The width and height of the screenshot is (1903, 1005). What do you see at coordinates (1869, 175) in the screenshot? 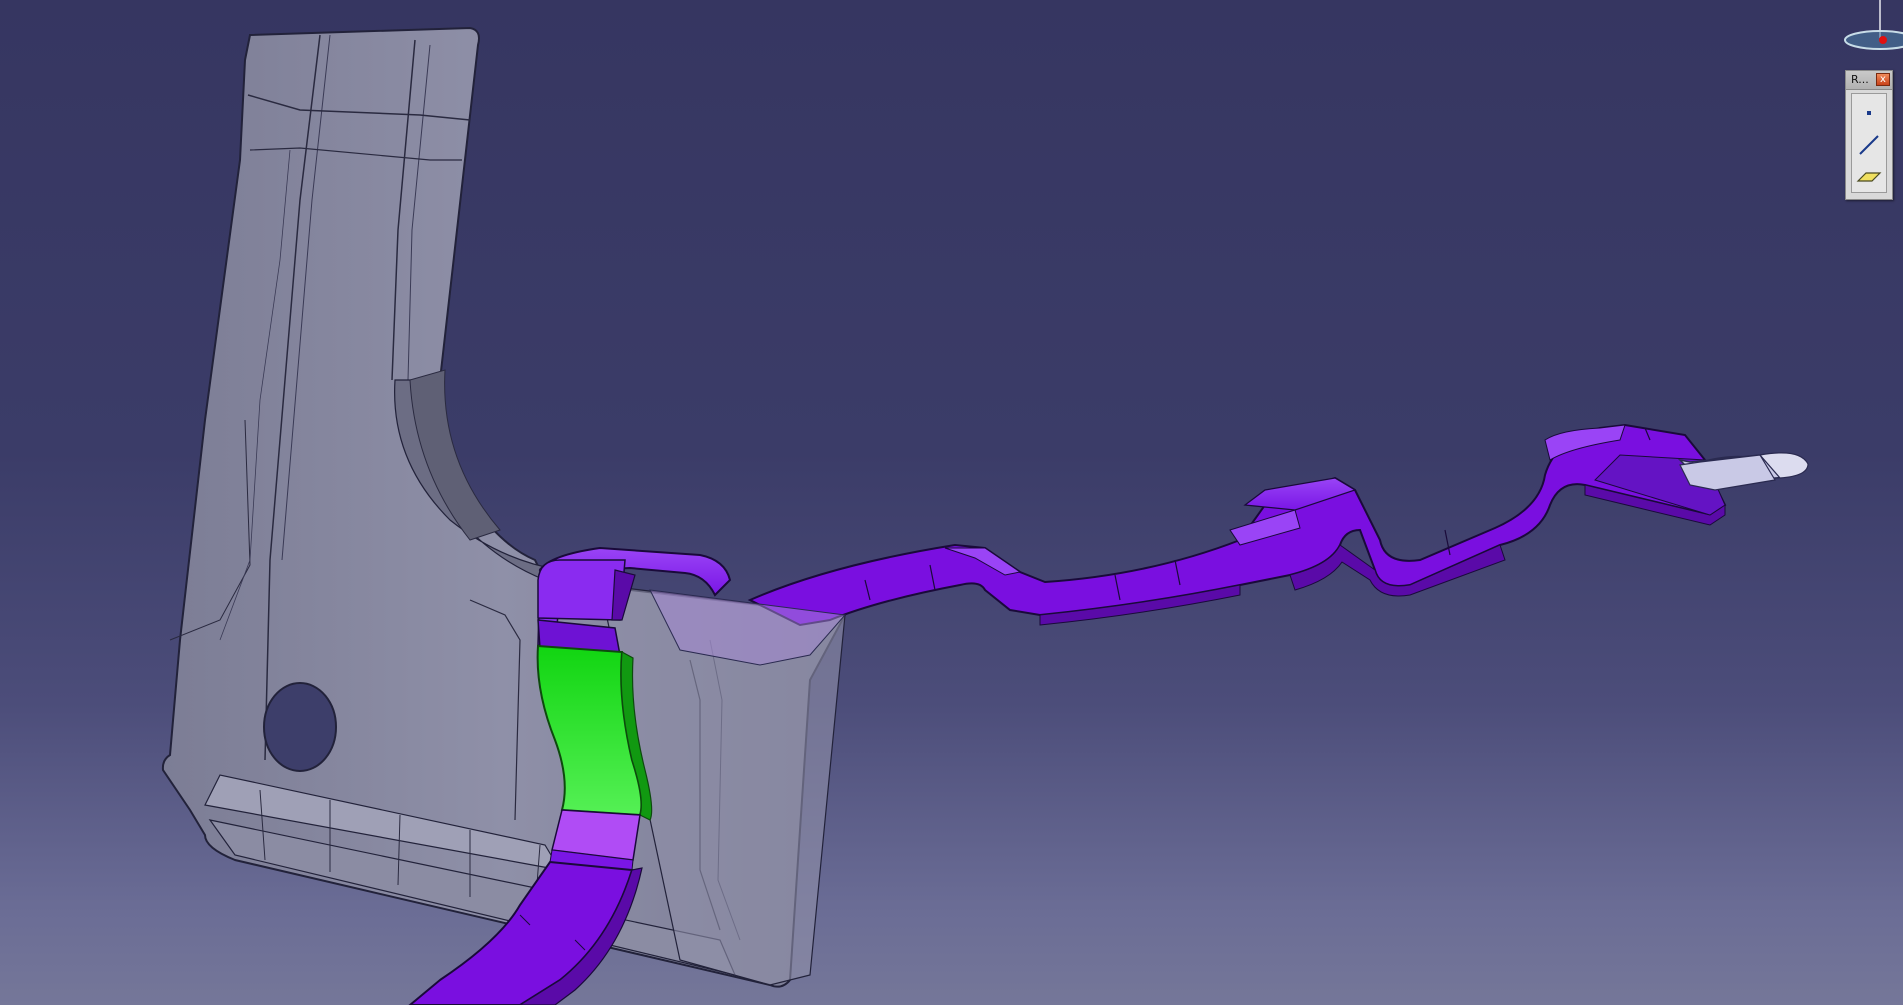
I see `plane-icon` at bounding box center [1869, 175].